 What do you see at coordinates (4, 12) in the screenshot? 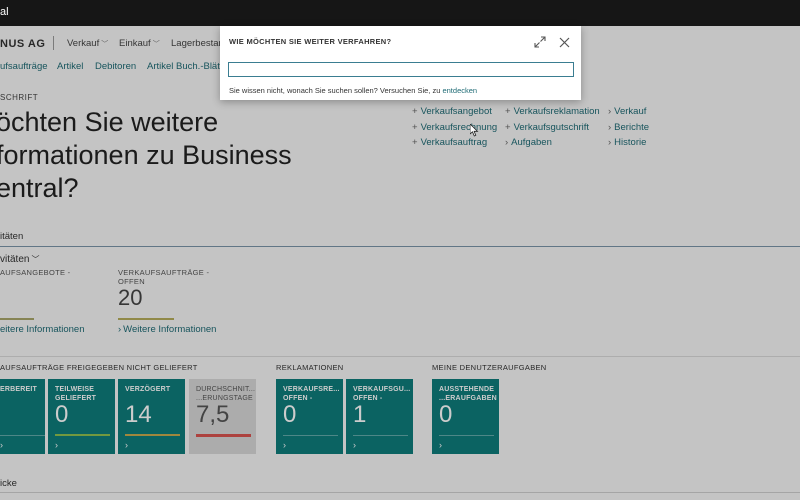
I see `app-mark: al` at bounding box center [4, 12].